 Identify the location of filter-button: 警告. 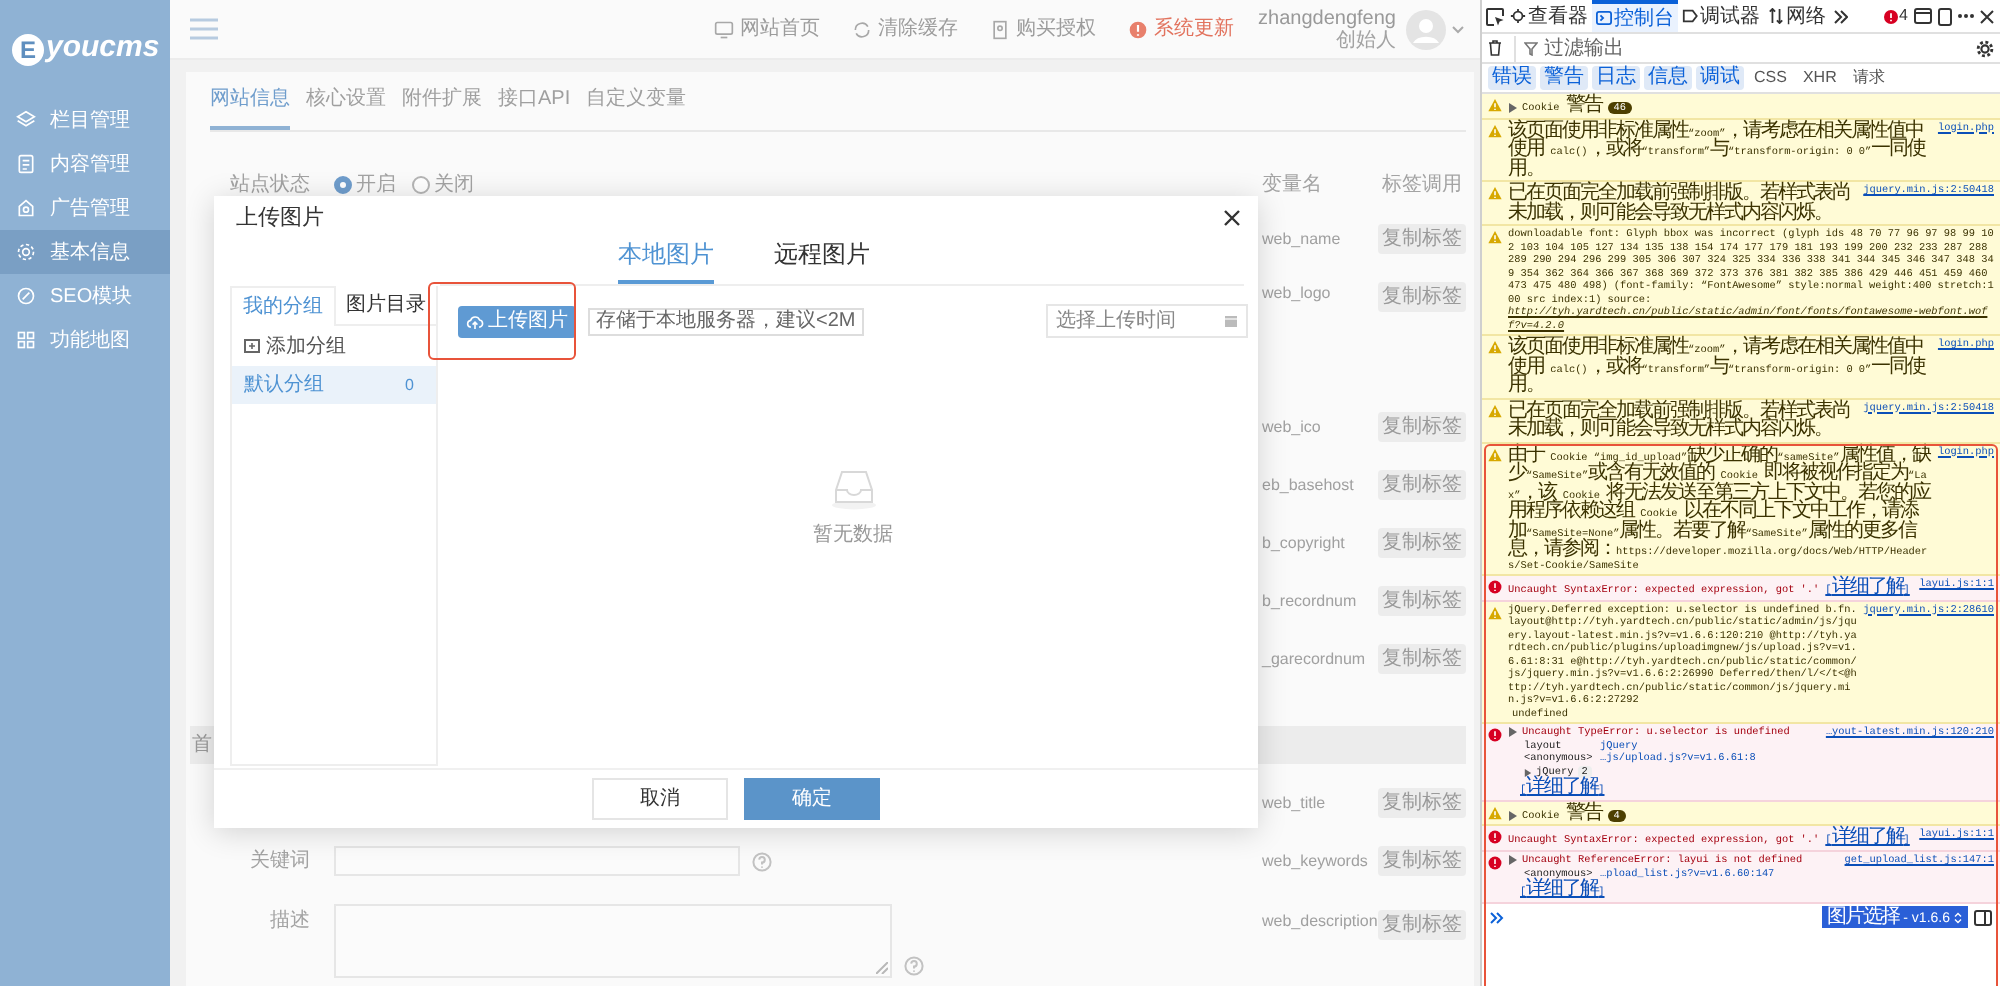
(1564, 78).